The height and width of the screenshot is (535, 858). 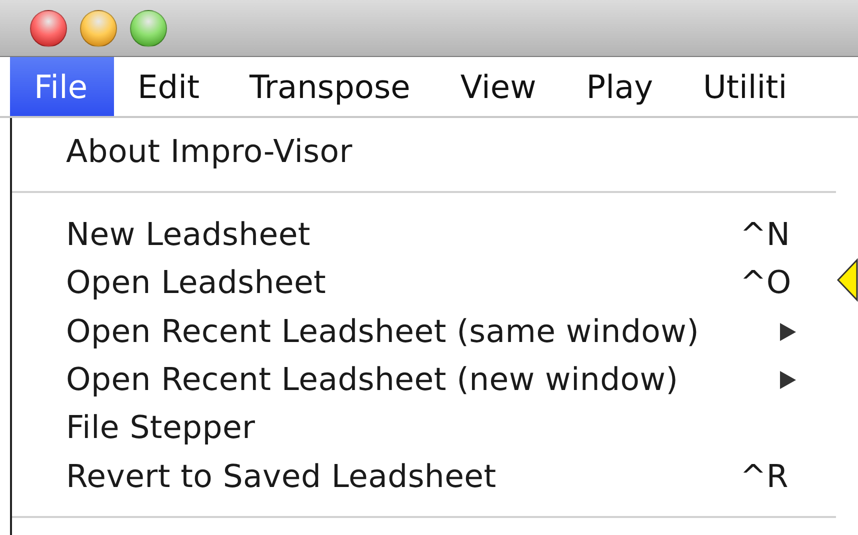 What do you see at coordinates (847, 280) in the screenshot?
I see `pointer-arrow-icon` at bounding box center [847, 280].